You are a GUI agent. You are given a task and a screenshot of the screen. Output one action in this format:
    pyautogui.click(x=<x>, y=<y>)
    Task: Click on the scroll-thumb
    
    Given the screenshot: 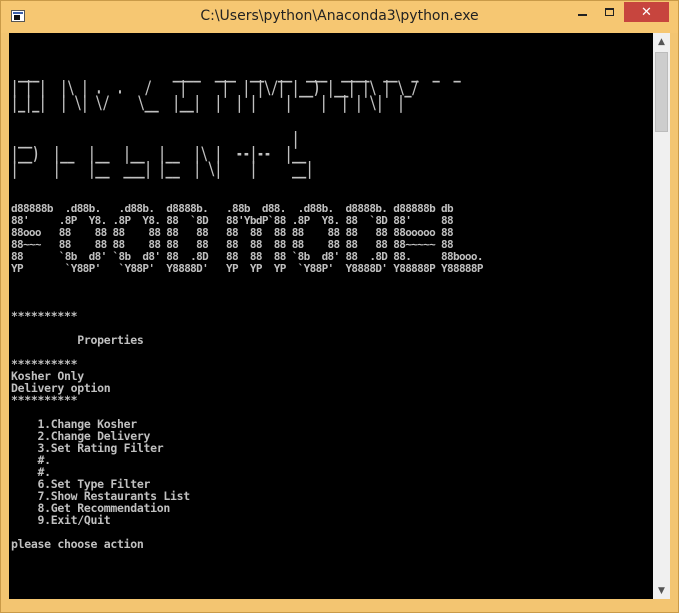 What is the action you would take?
    pyautogui.click(x=661, y=92)
    